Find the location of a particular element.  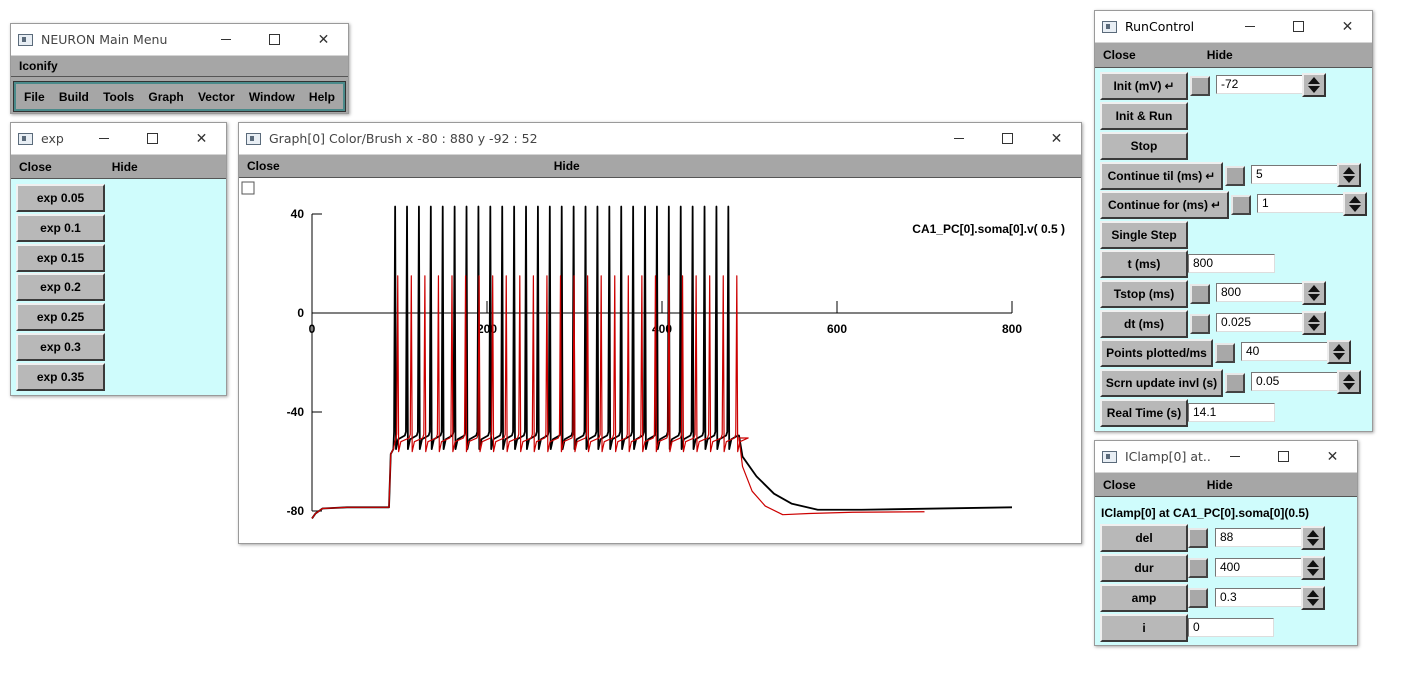

amp-button: amp is located at coordinates (1144, 598).